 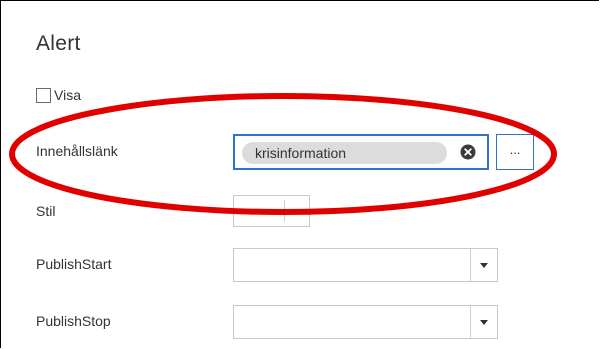 What do you see at coordinates (73, 321) in the screenshot?
I see `publish-stop-label: PublishStop` at bounding box center [73, 321].